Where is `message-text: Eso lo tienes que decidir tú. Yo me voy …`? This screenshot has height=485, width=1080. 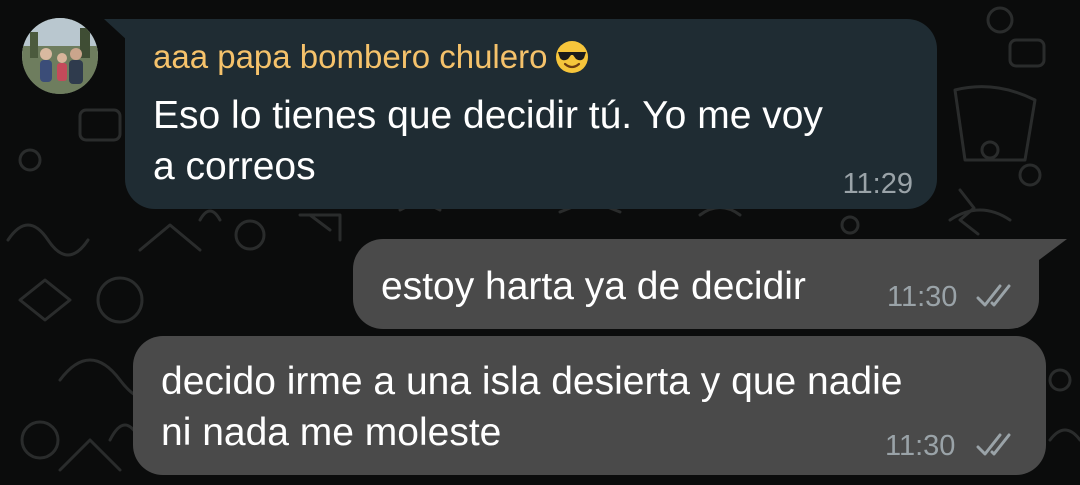 message-text: Eso lo tienes que decidir tú. Yo me voy … is located at coordinates (488, 141).